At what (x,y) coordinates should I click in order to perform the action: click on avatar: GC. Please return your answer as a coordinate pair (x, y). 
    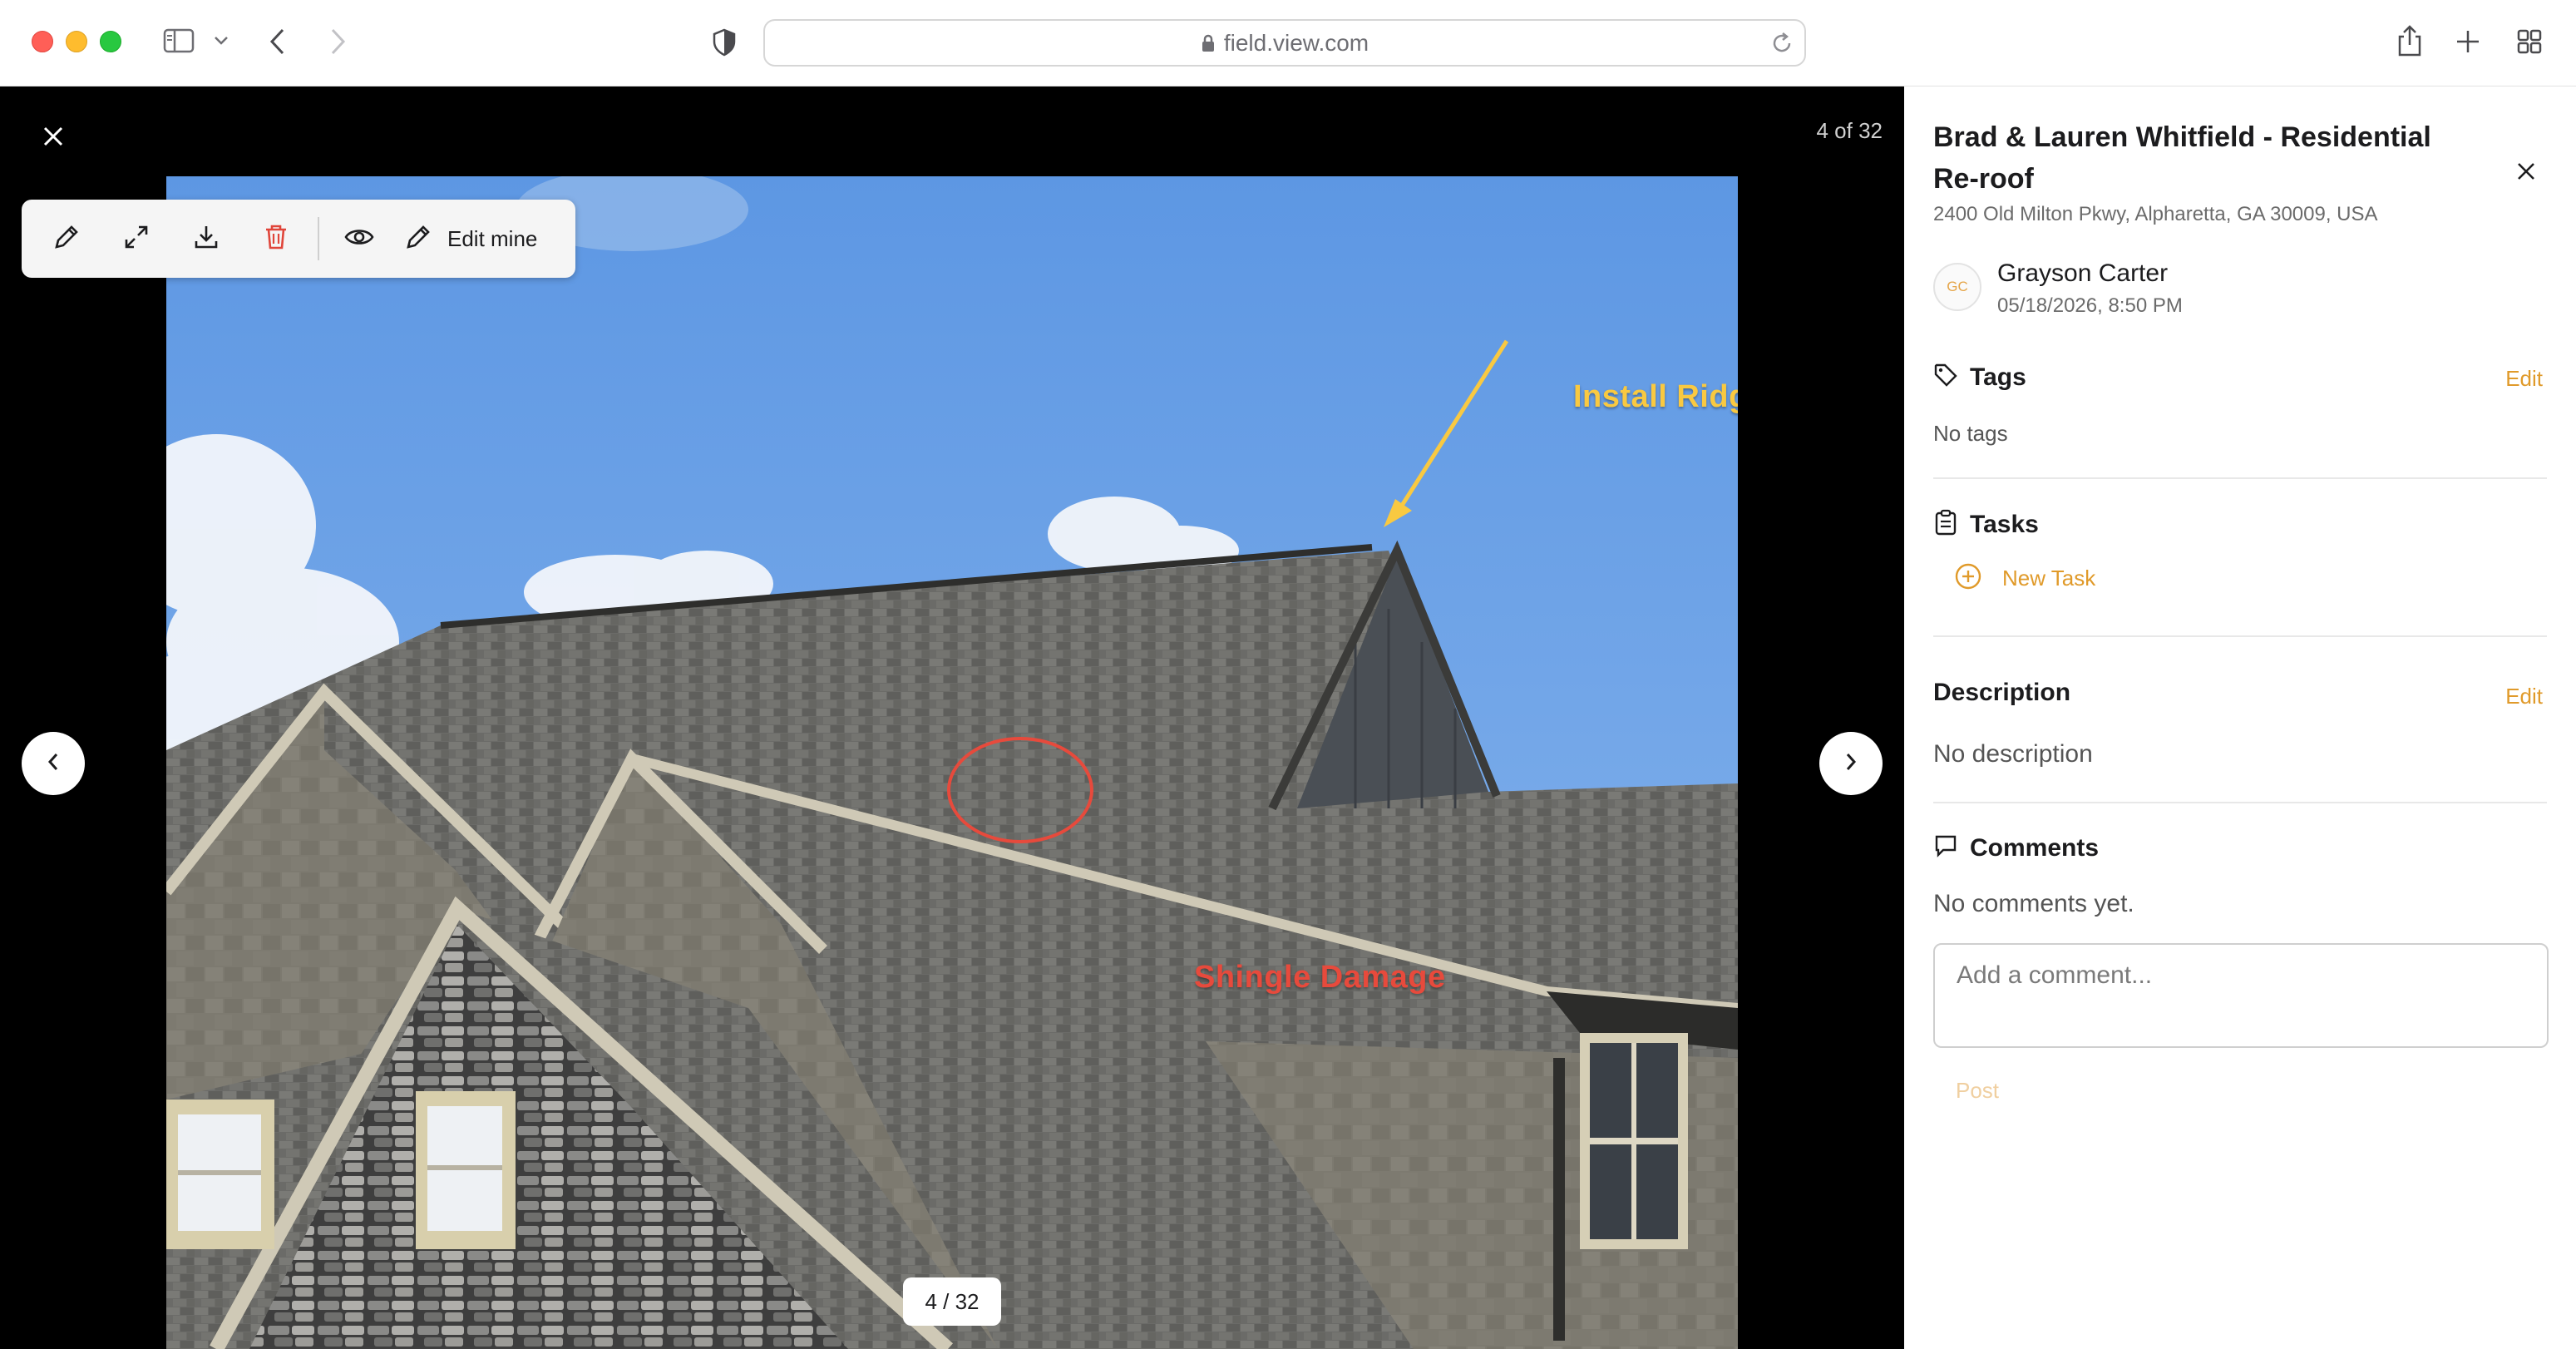
    Looking at the image, I should click on (1957, 287).